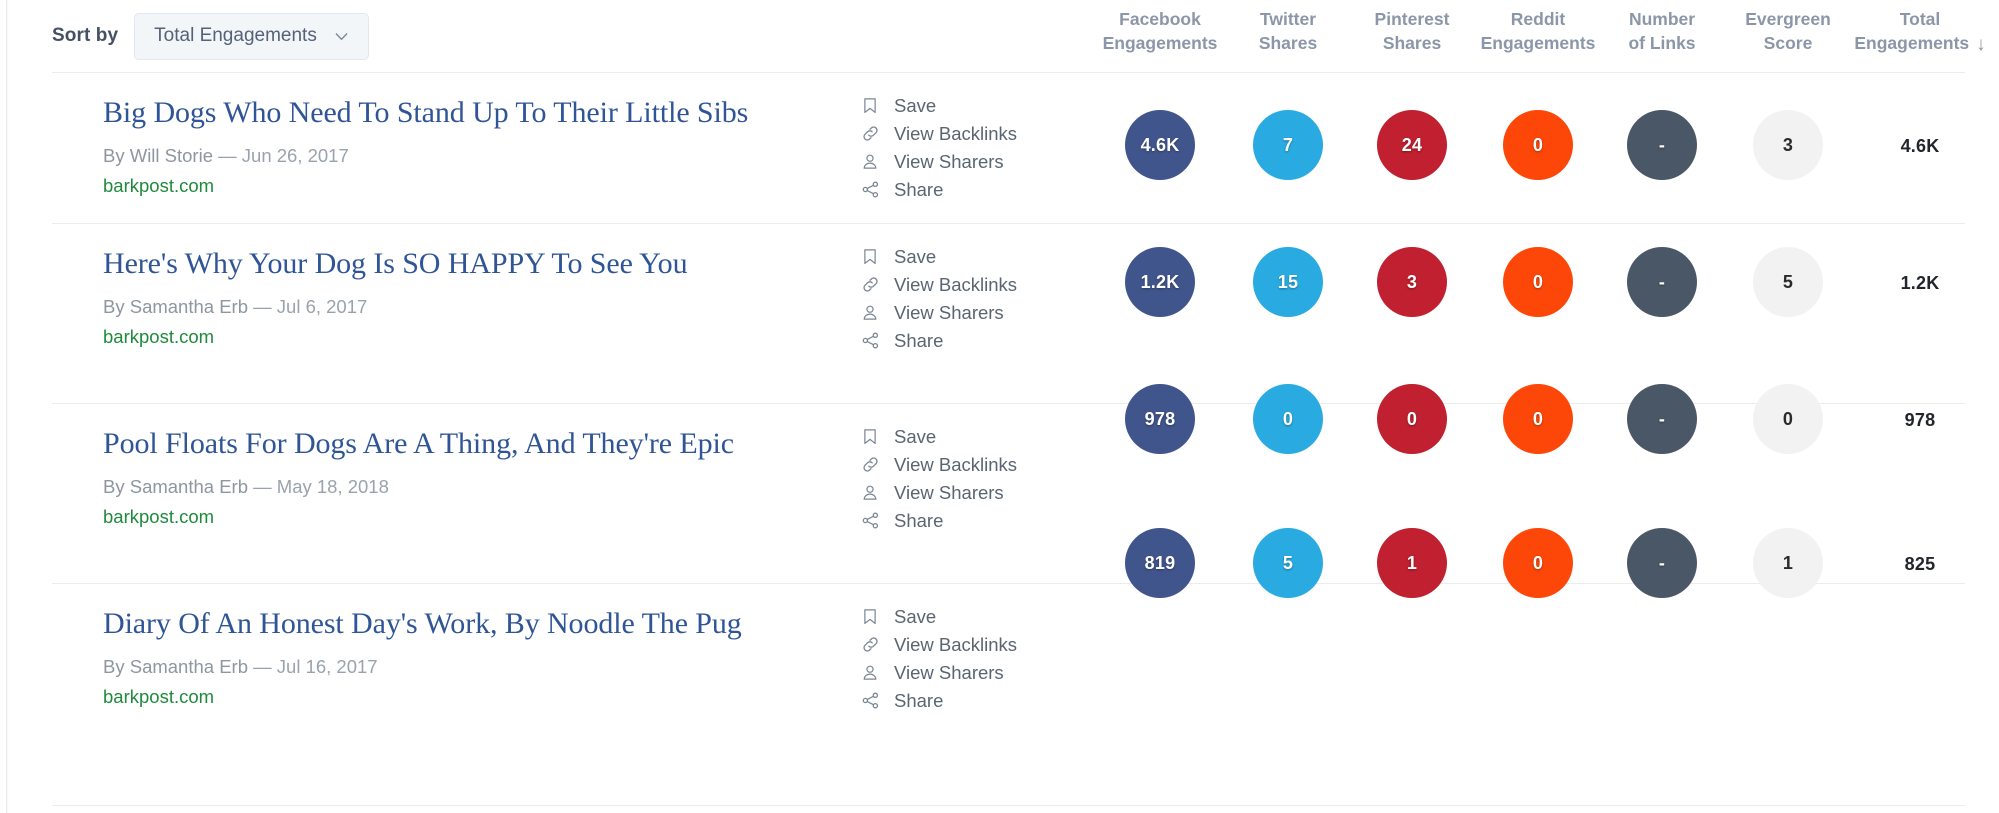 The height and width of the screenshot is (813, 1999). What do you see at coordinates (443, 156) in the screenshot?
I see `article-byline: By Will Storie — Jun 26, 2017` at bounding box center [443, 156].